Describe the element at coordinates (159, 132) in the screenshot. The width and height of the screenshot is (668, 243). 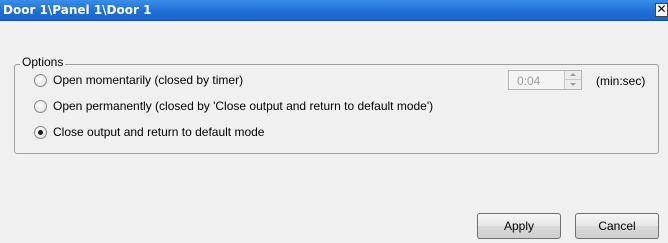
I see `option-close-output-label: Close output and return to default mode` at that location.